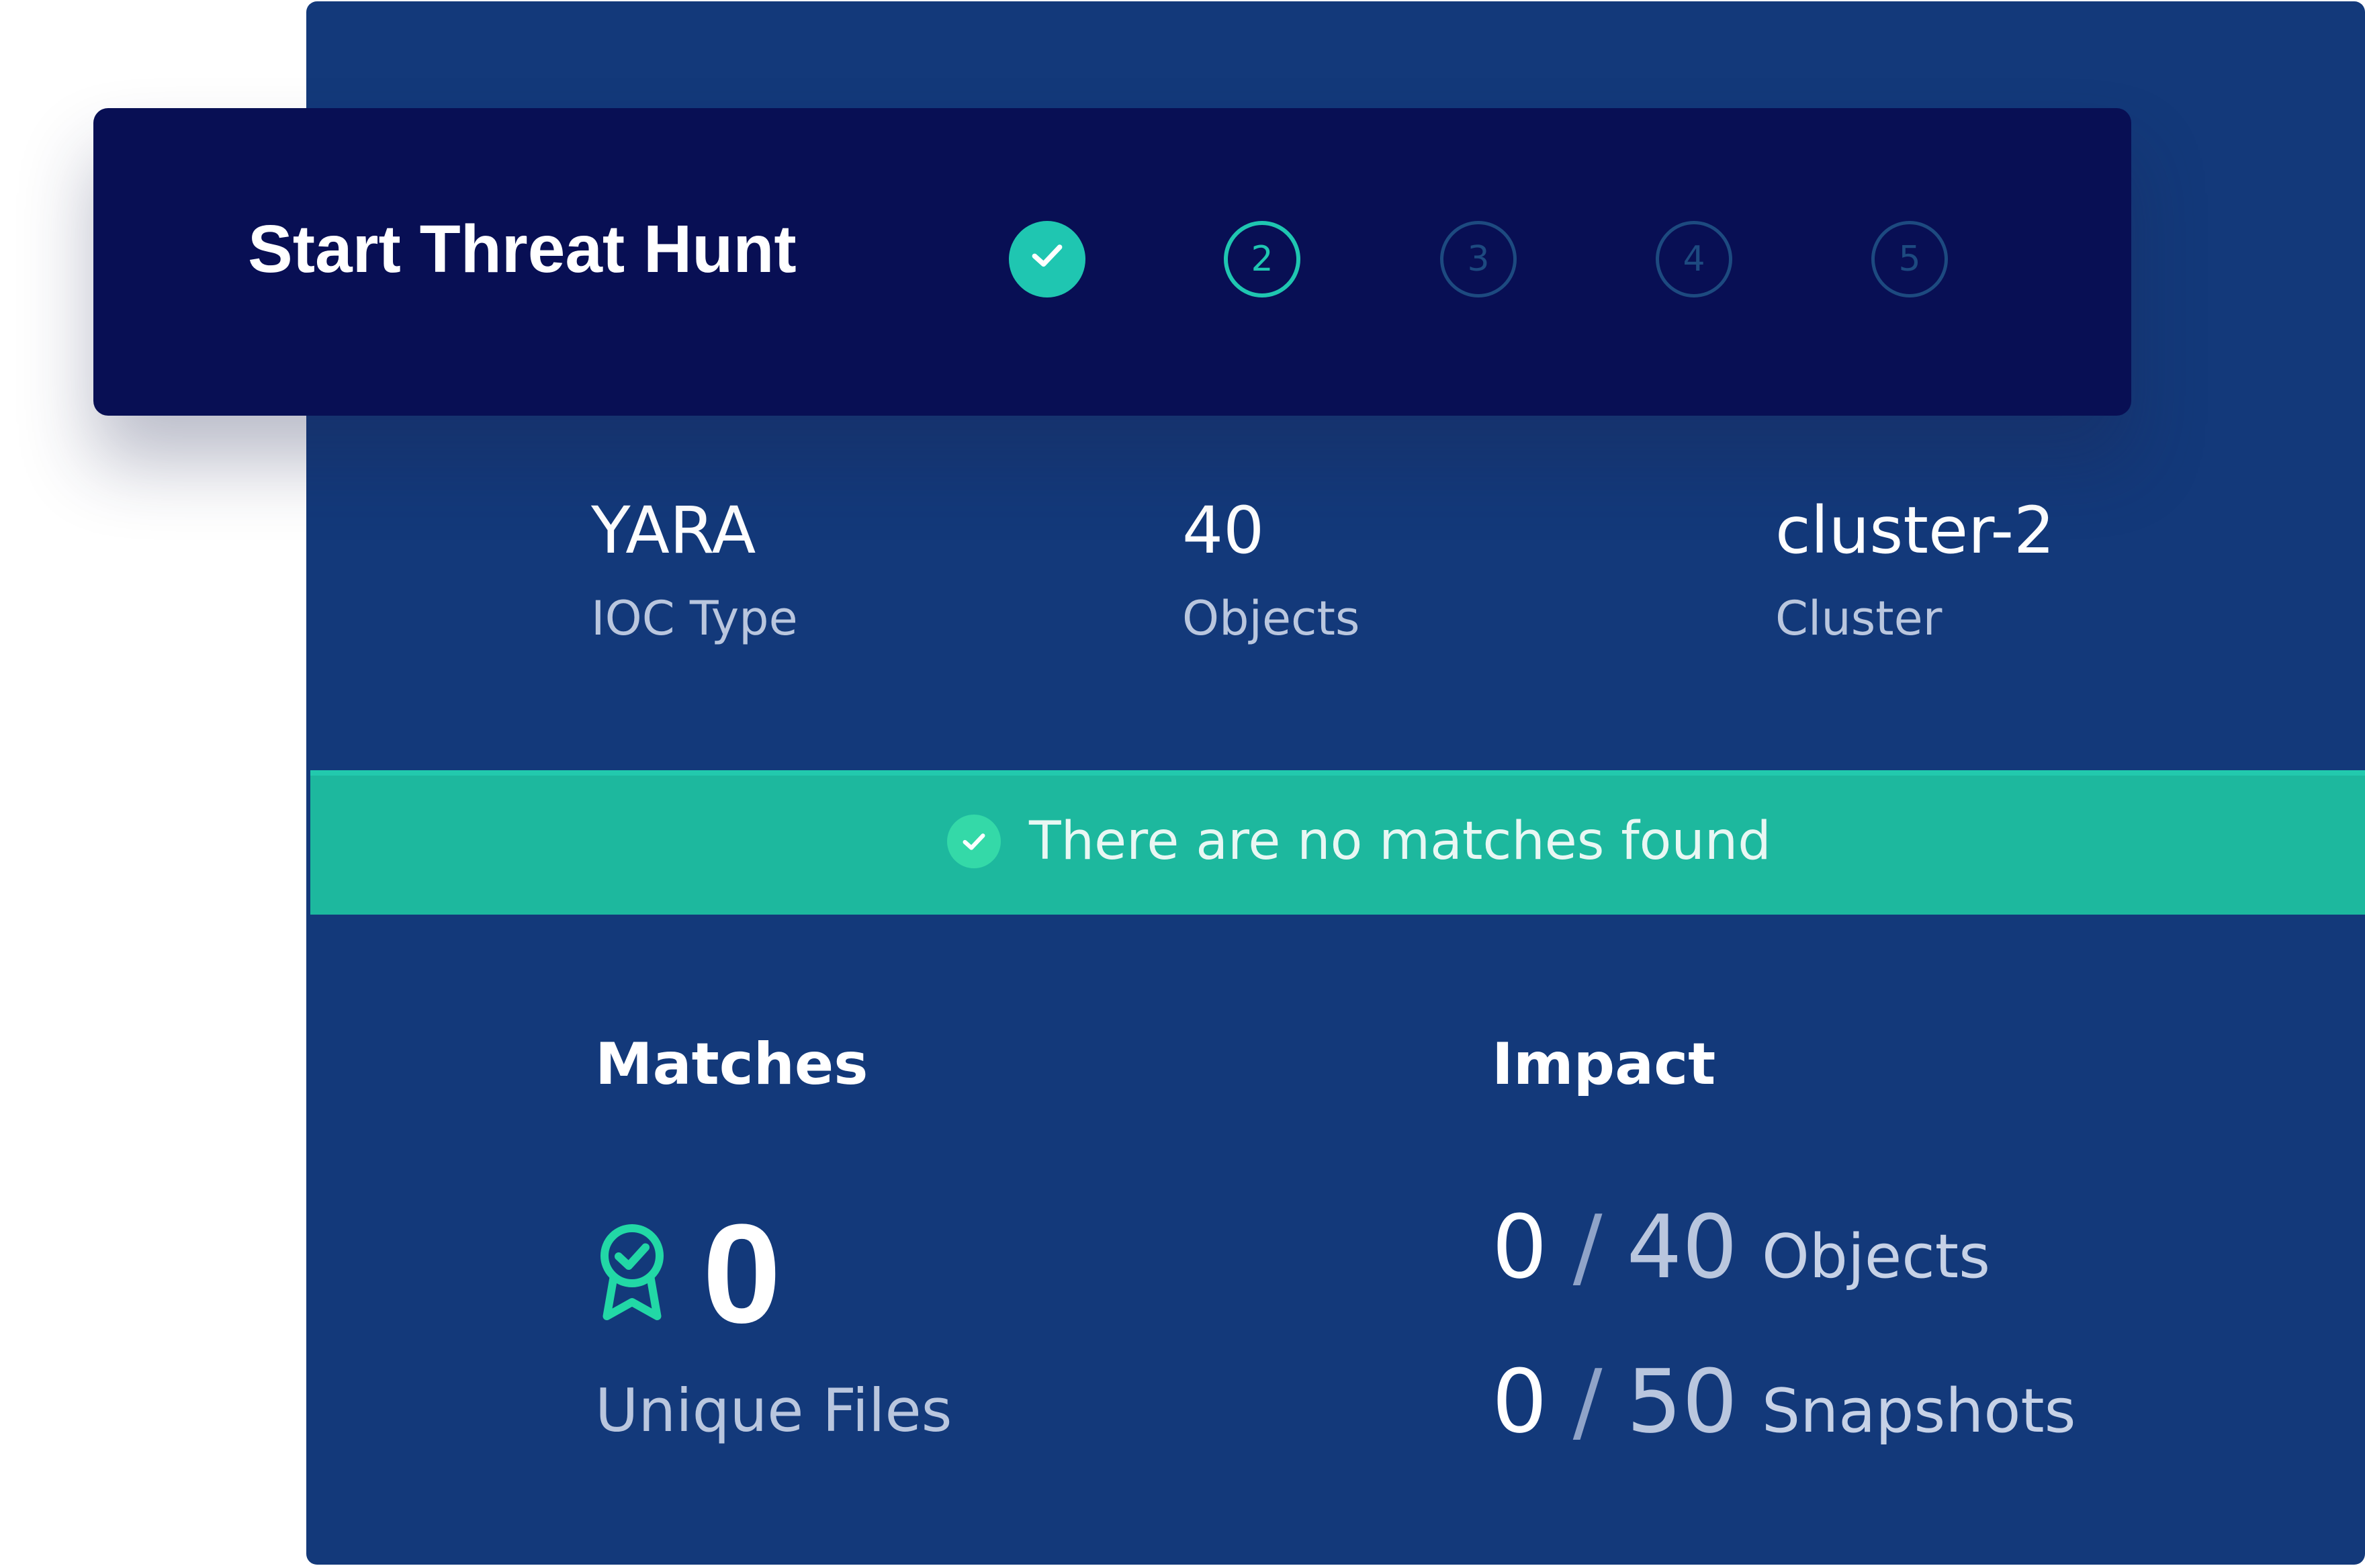 The height and width of the screenshot is (1568, 2365). Describe the element at coordinates (1520, 1247) in the screenshot. I see `impact-objects-count: 0` at that location.